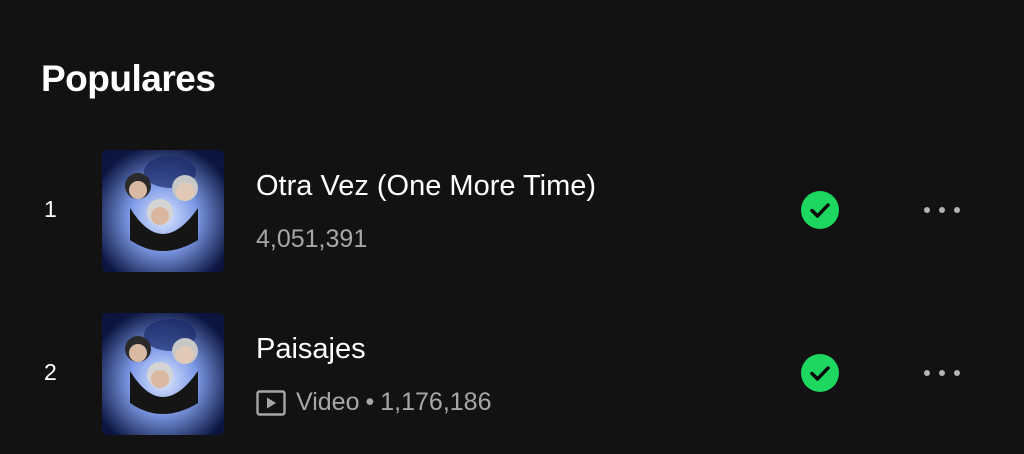  I want to click on play-count: 4,051,391, so click(312, 239).